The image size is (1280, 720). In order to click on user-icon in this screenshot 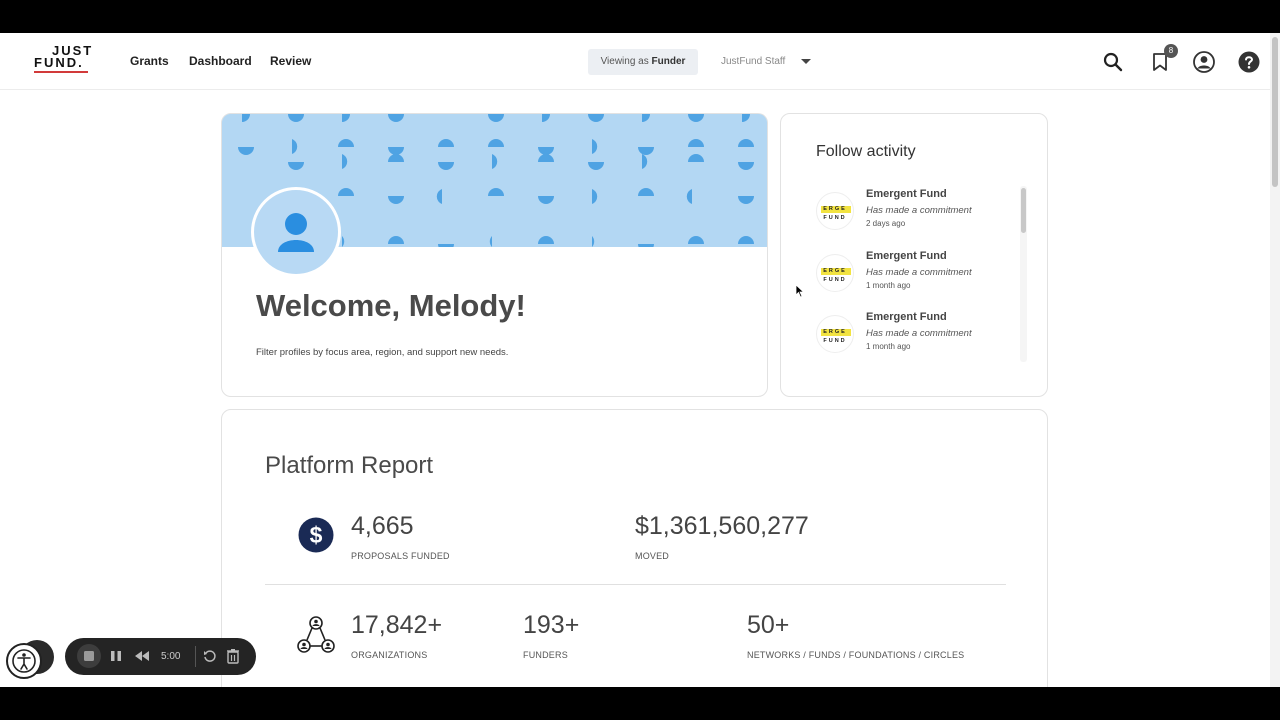, I will do `click(296, 232)`.